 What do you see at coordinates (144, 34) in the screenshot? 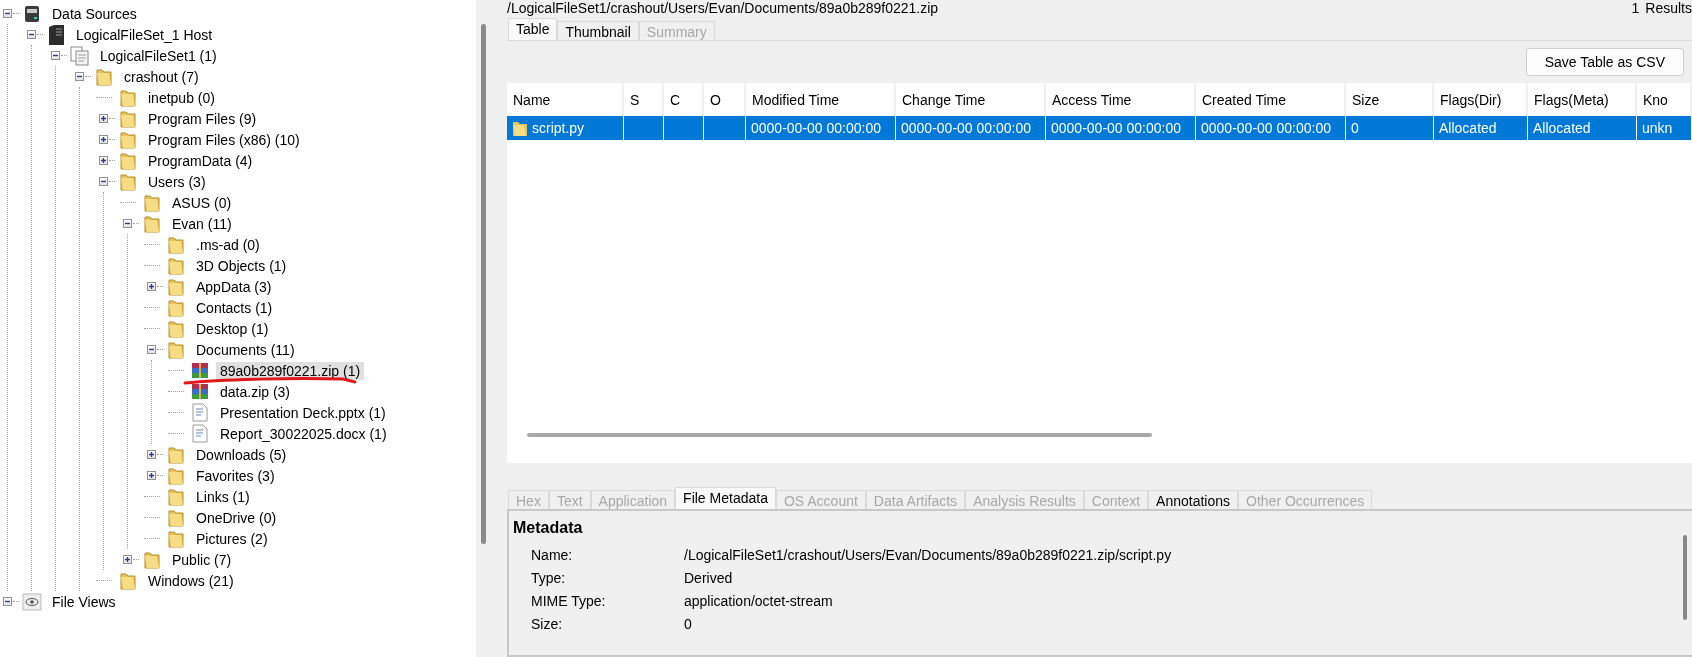
I see `tree-item: LogicalFileSet_1 Host` at bounding box center [144, 34].